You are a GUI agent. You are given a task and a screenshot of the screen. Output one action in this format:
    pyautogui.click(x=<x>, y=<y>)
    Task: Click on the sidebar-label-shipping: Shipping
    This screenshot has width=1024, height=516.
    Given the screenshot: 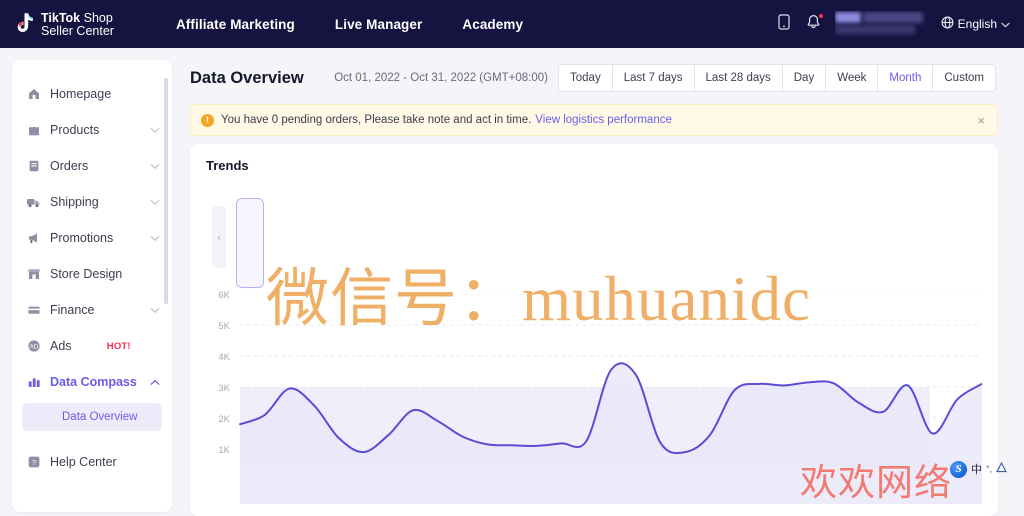 What is the action you would take?
    pyautogui.click(x=74, y=202)
    